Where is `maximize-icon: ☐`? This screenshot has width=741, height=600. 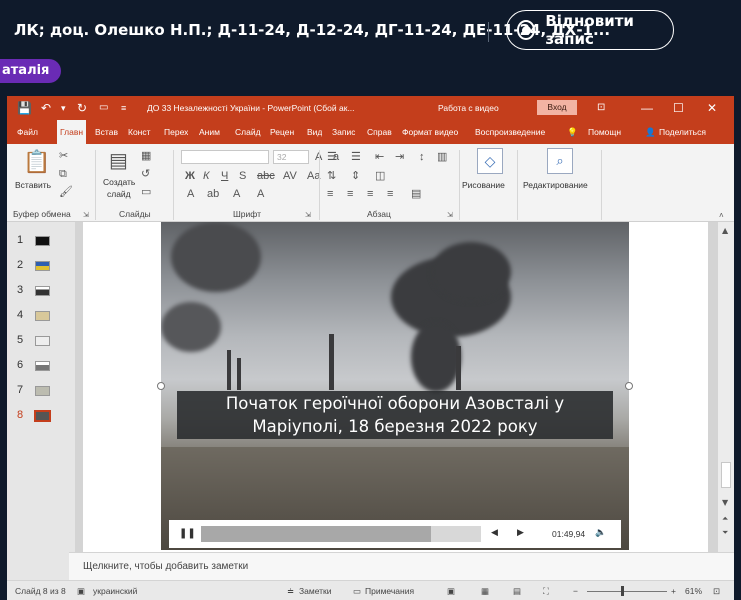
maximize-icon: ☐ is located at coordinates (678, 108).